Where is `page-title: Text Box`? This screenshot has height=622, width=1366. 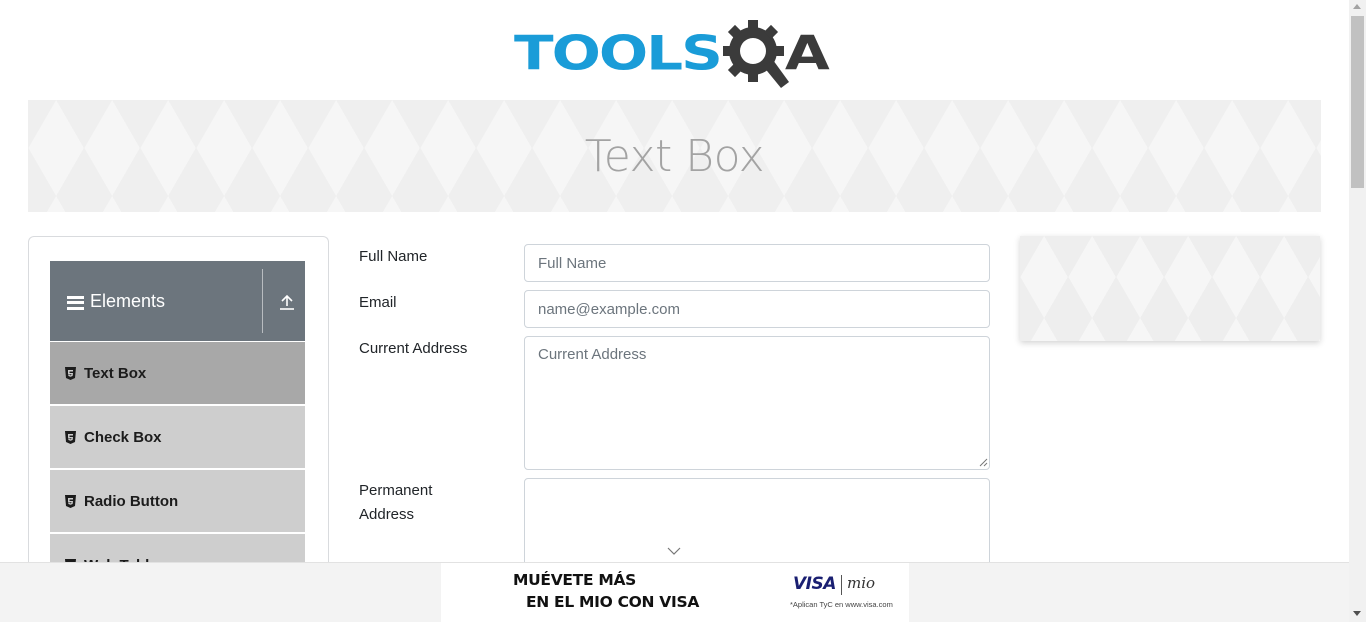
page-title: Text Box is located at coordinates (674, 156).